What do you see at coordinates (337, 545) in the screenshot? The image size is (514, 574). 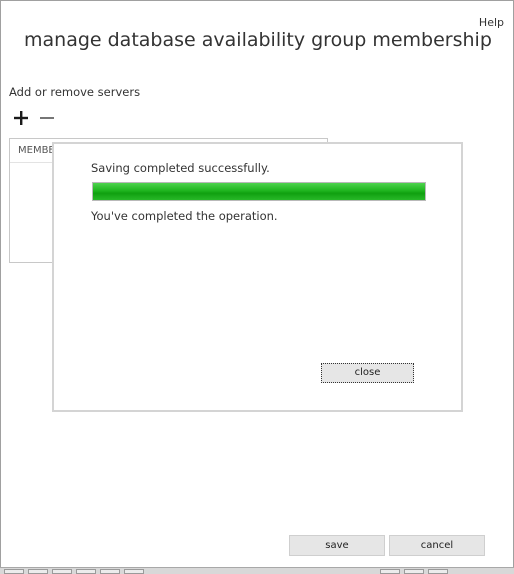 I see `save-button: save` at bounding box center [337, 545].